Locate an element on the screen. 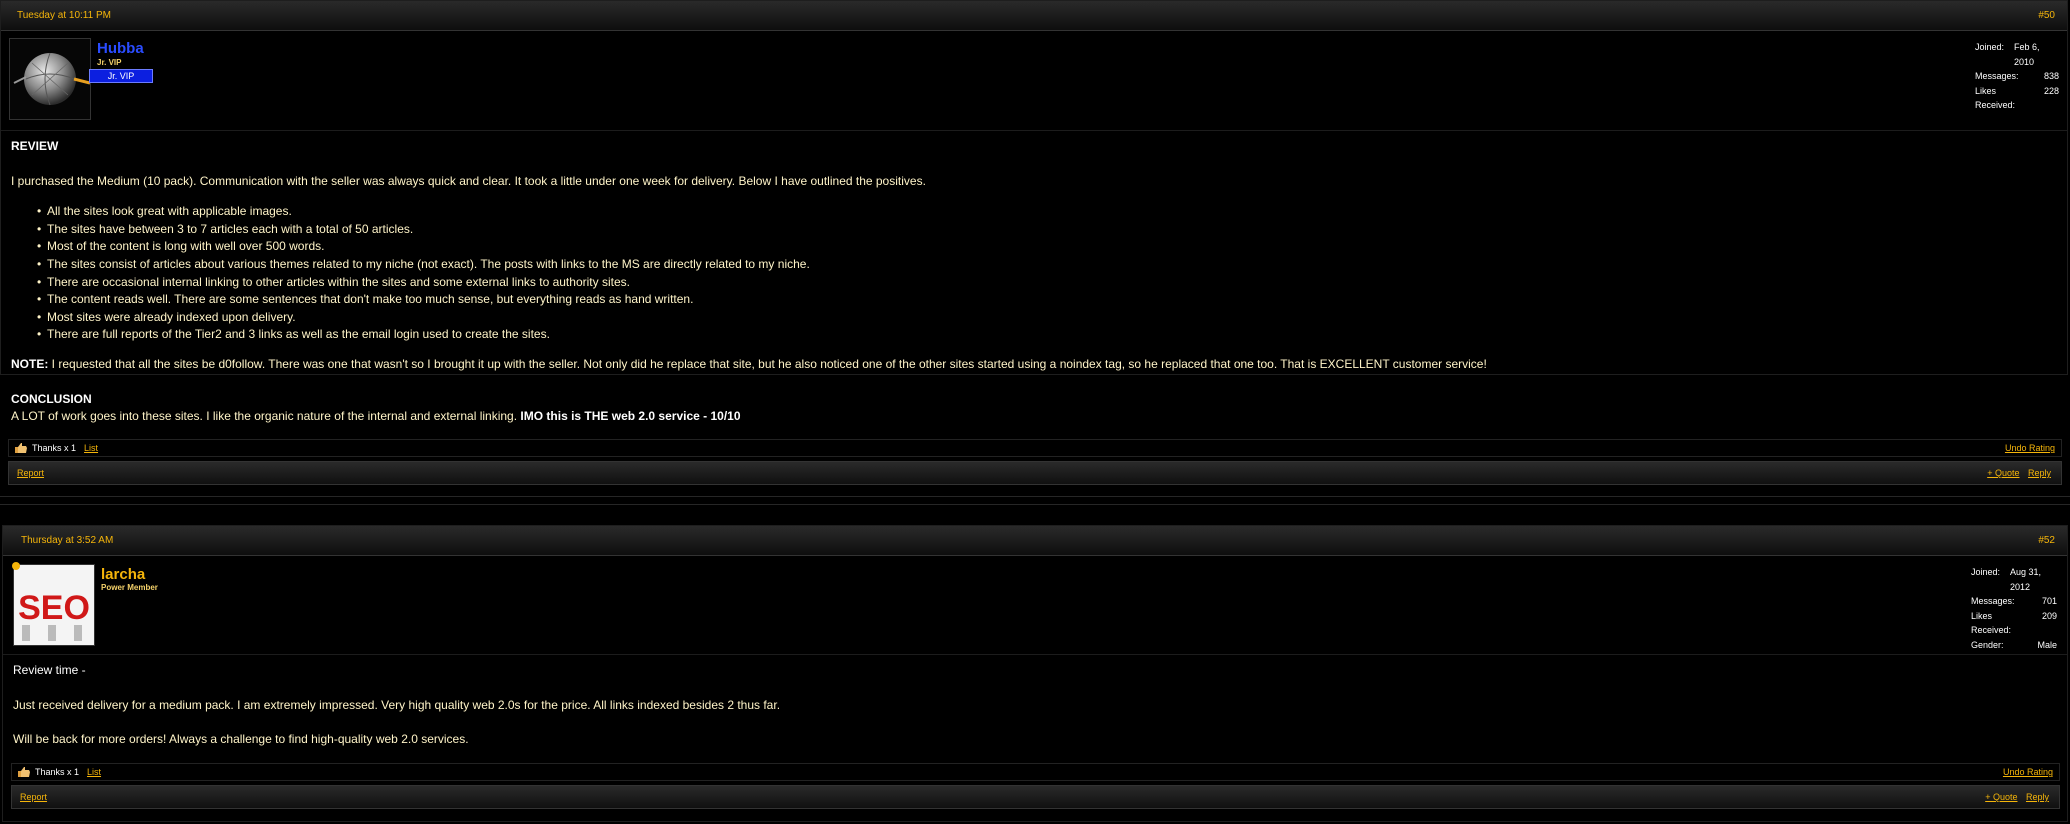 This screenshot has height=824, width=2070. avatar: SEO is located at coordinates (54, 605).